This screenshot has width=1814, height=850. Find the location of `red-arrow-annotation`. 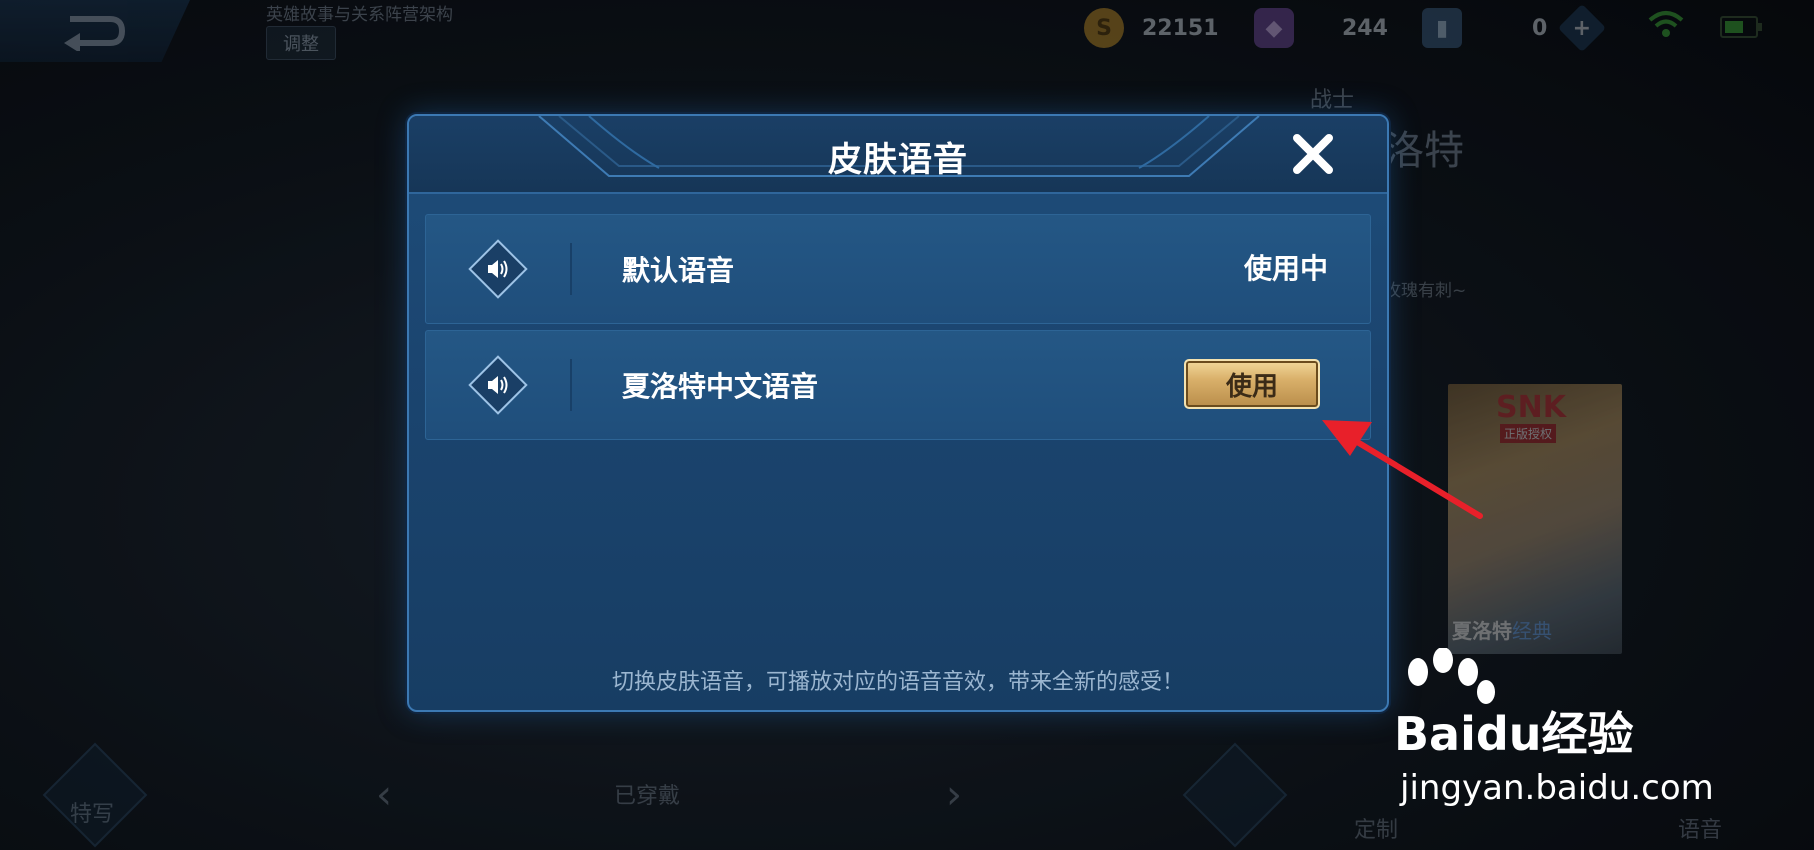

red-arrow-annotation is located at coordinates (1402, 469).